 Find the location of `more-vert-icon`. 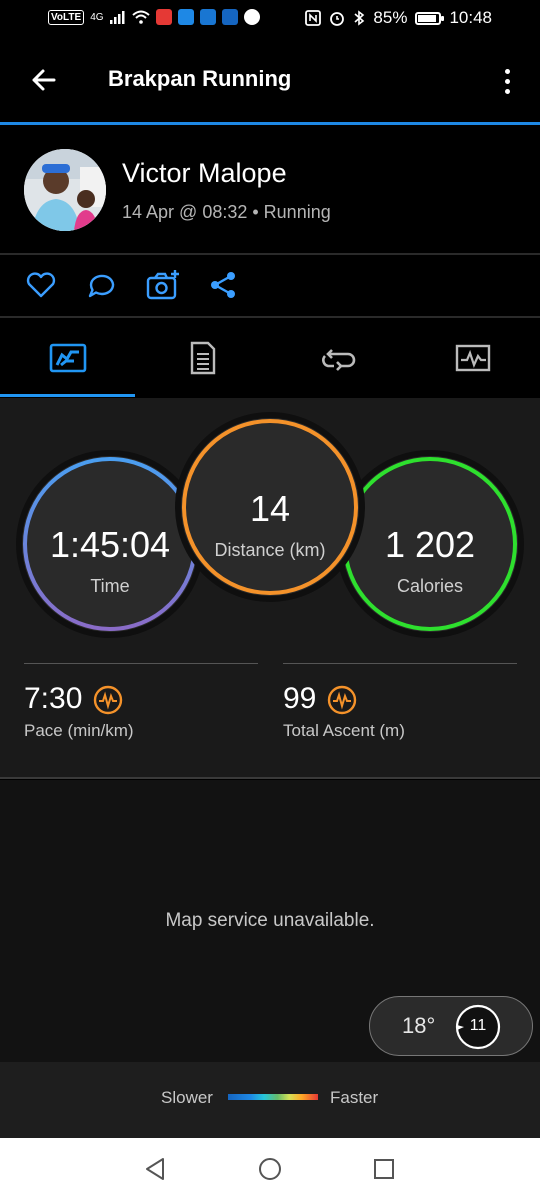

more-vert-icon is located at coordinates (507, 71).